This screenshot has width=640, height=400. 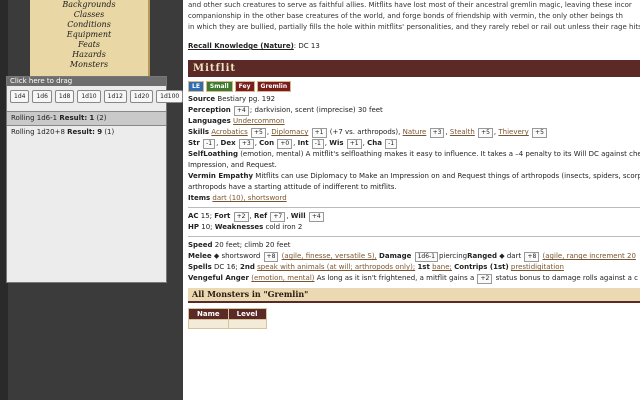 What do you see at coordinates (354, 144) in the screenshot?
I see `ability-roll-button: +1` at bounding box center [354, 144].